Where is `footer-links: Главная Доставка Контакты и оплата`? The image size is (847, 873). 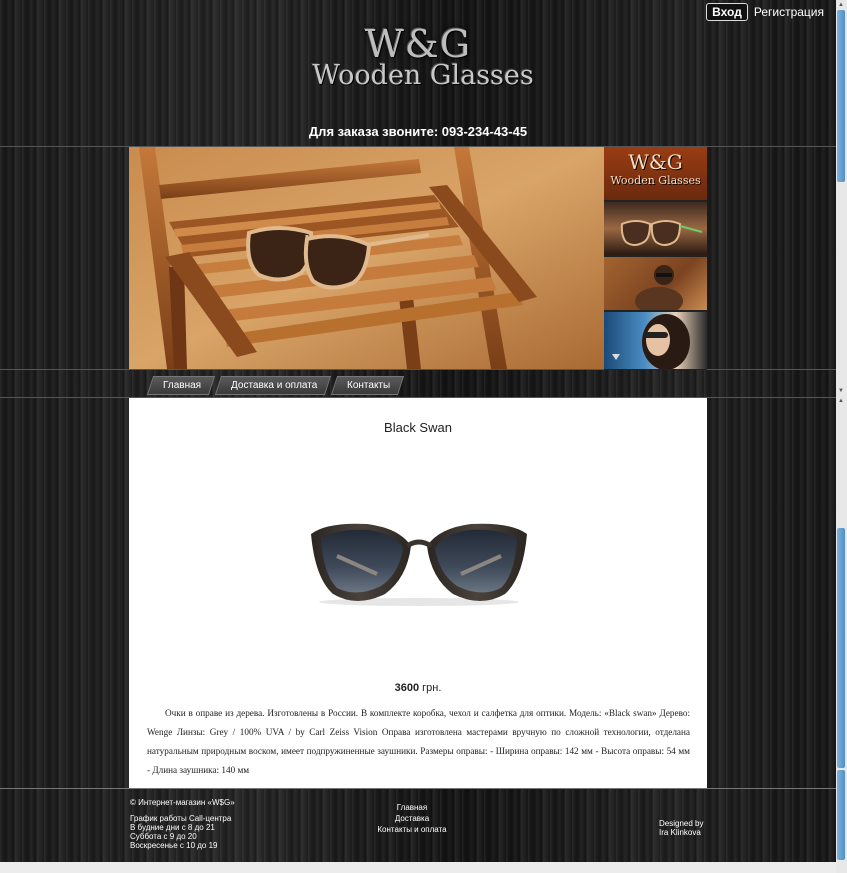
footer-links: Главная Доставка Контакты и оплата is located at coordinates (412, 818).